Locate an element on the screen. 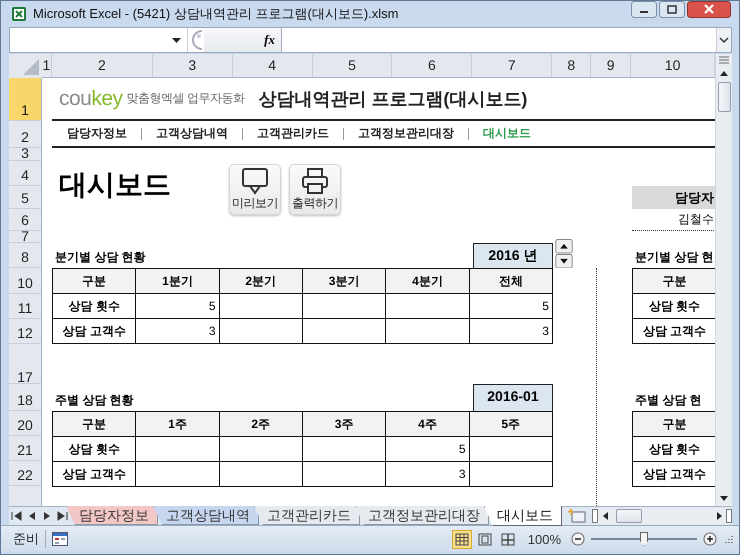 This screenshot has height=555, width=740. column-header: 5주 is located at coordinates (510, 424).